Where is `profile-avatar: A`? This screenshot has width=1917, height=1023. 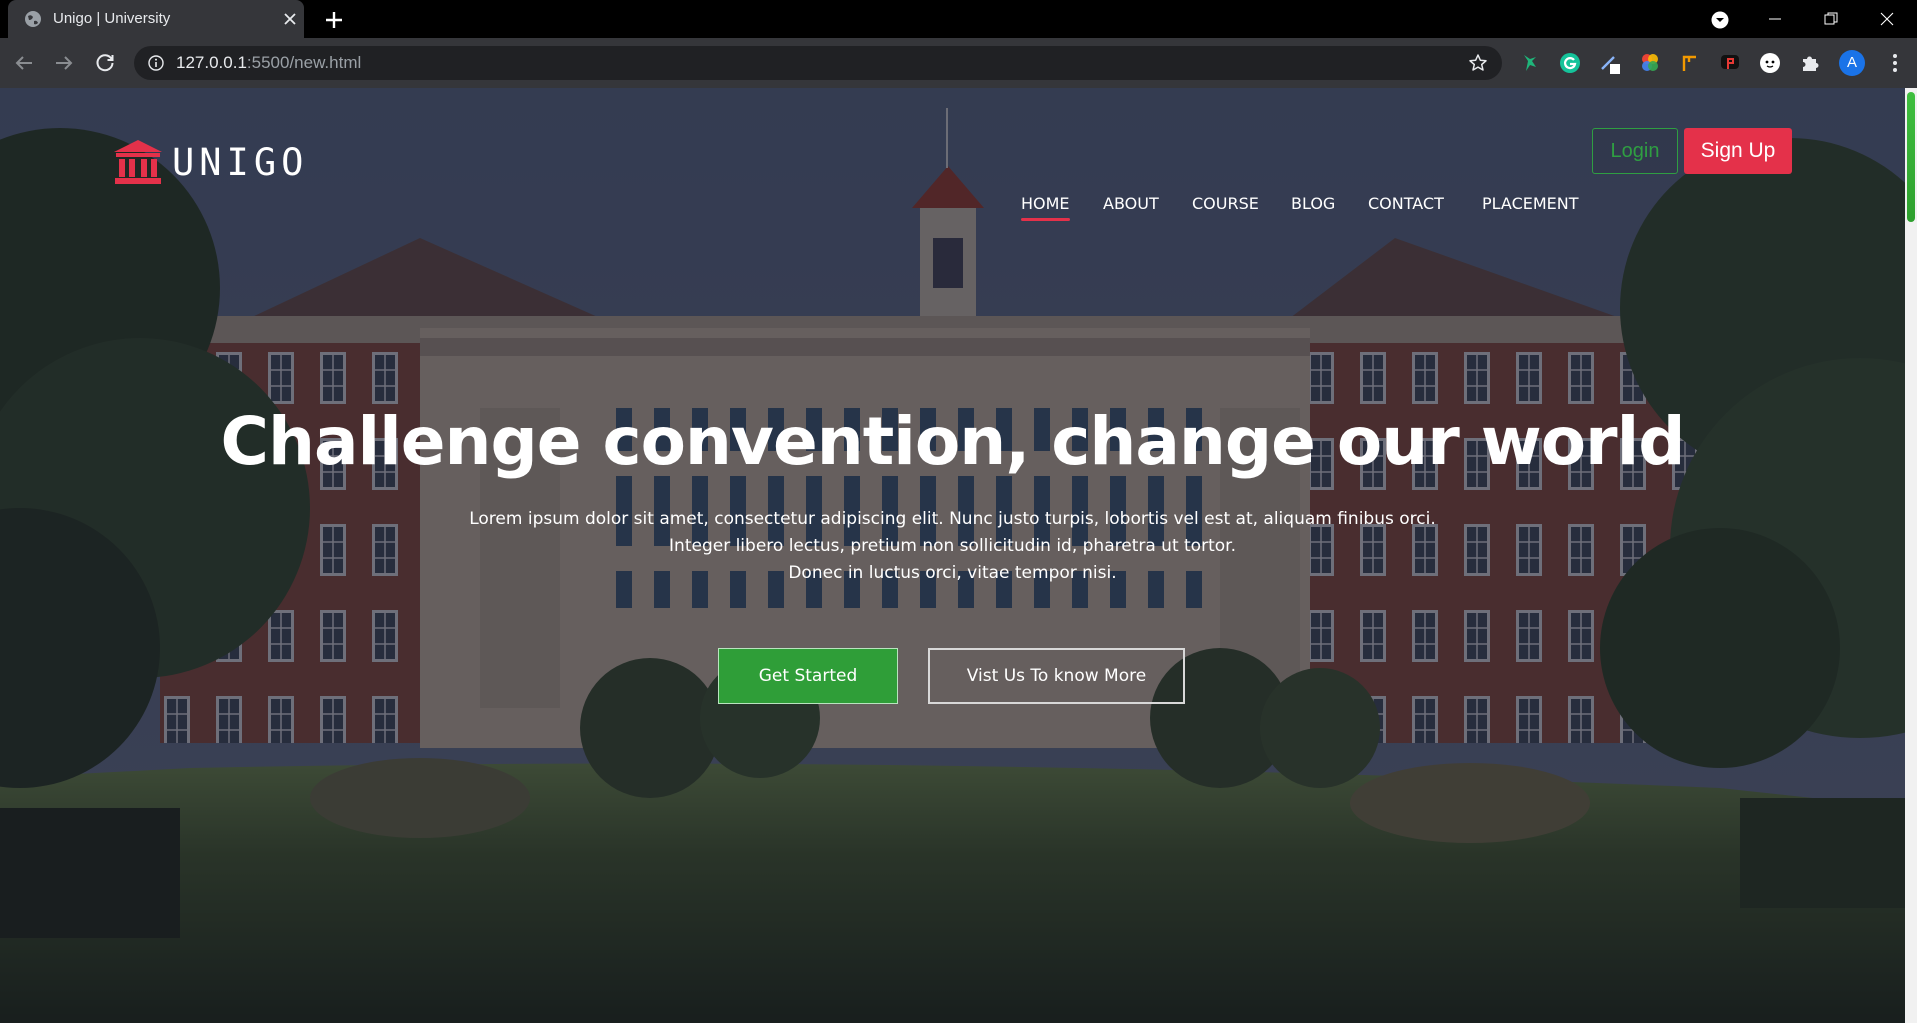 profile-avatar: A is located at coordinates (1852, 63).